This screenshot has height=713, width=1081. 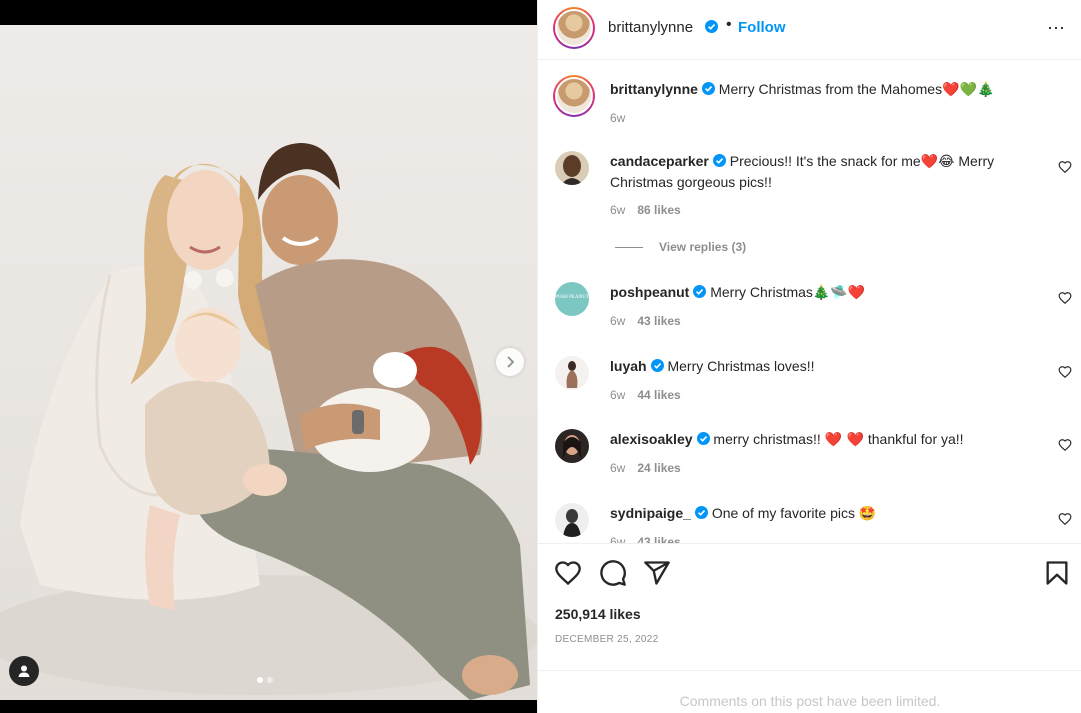 What do you see at coordinates (830, 89) in the screenshot?
I see `caption-body: Merry Christmas from the Mahomes` at bounding box center [830, 89].